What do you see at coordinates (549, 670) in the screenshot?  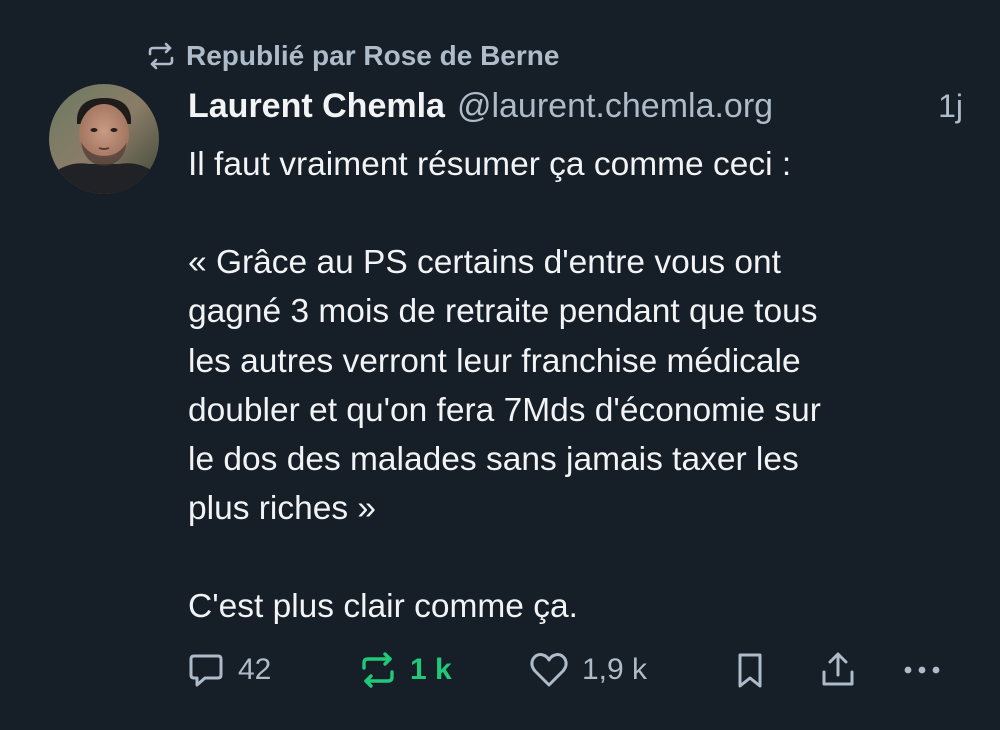 I see `heart-icon` at bounding box center [549, 670].